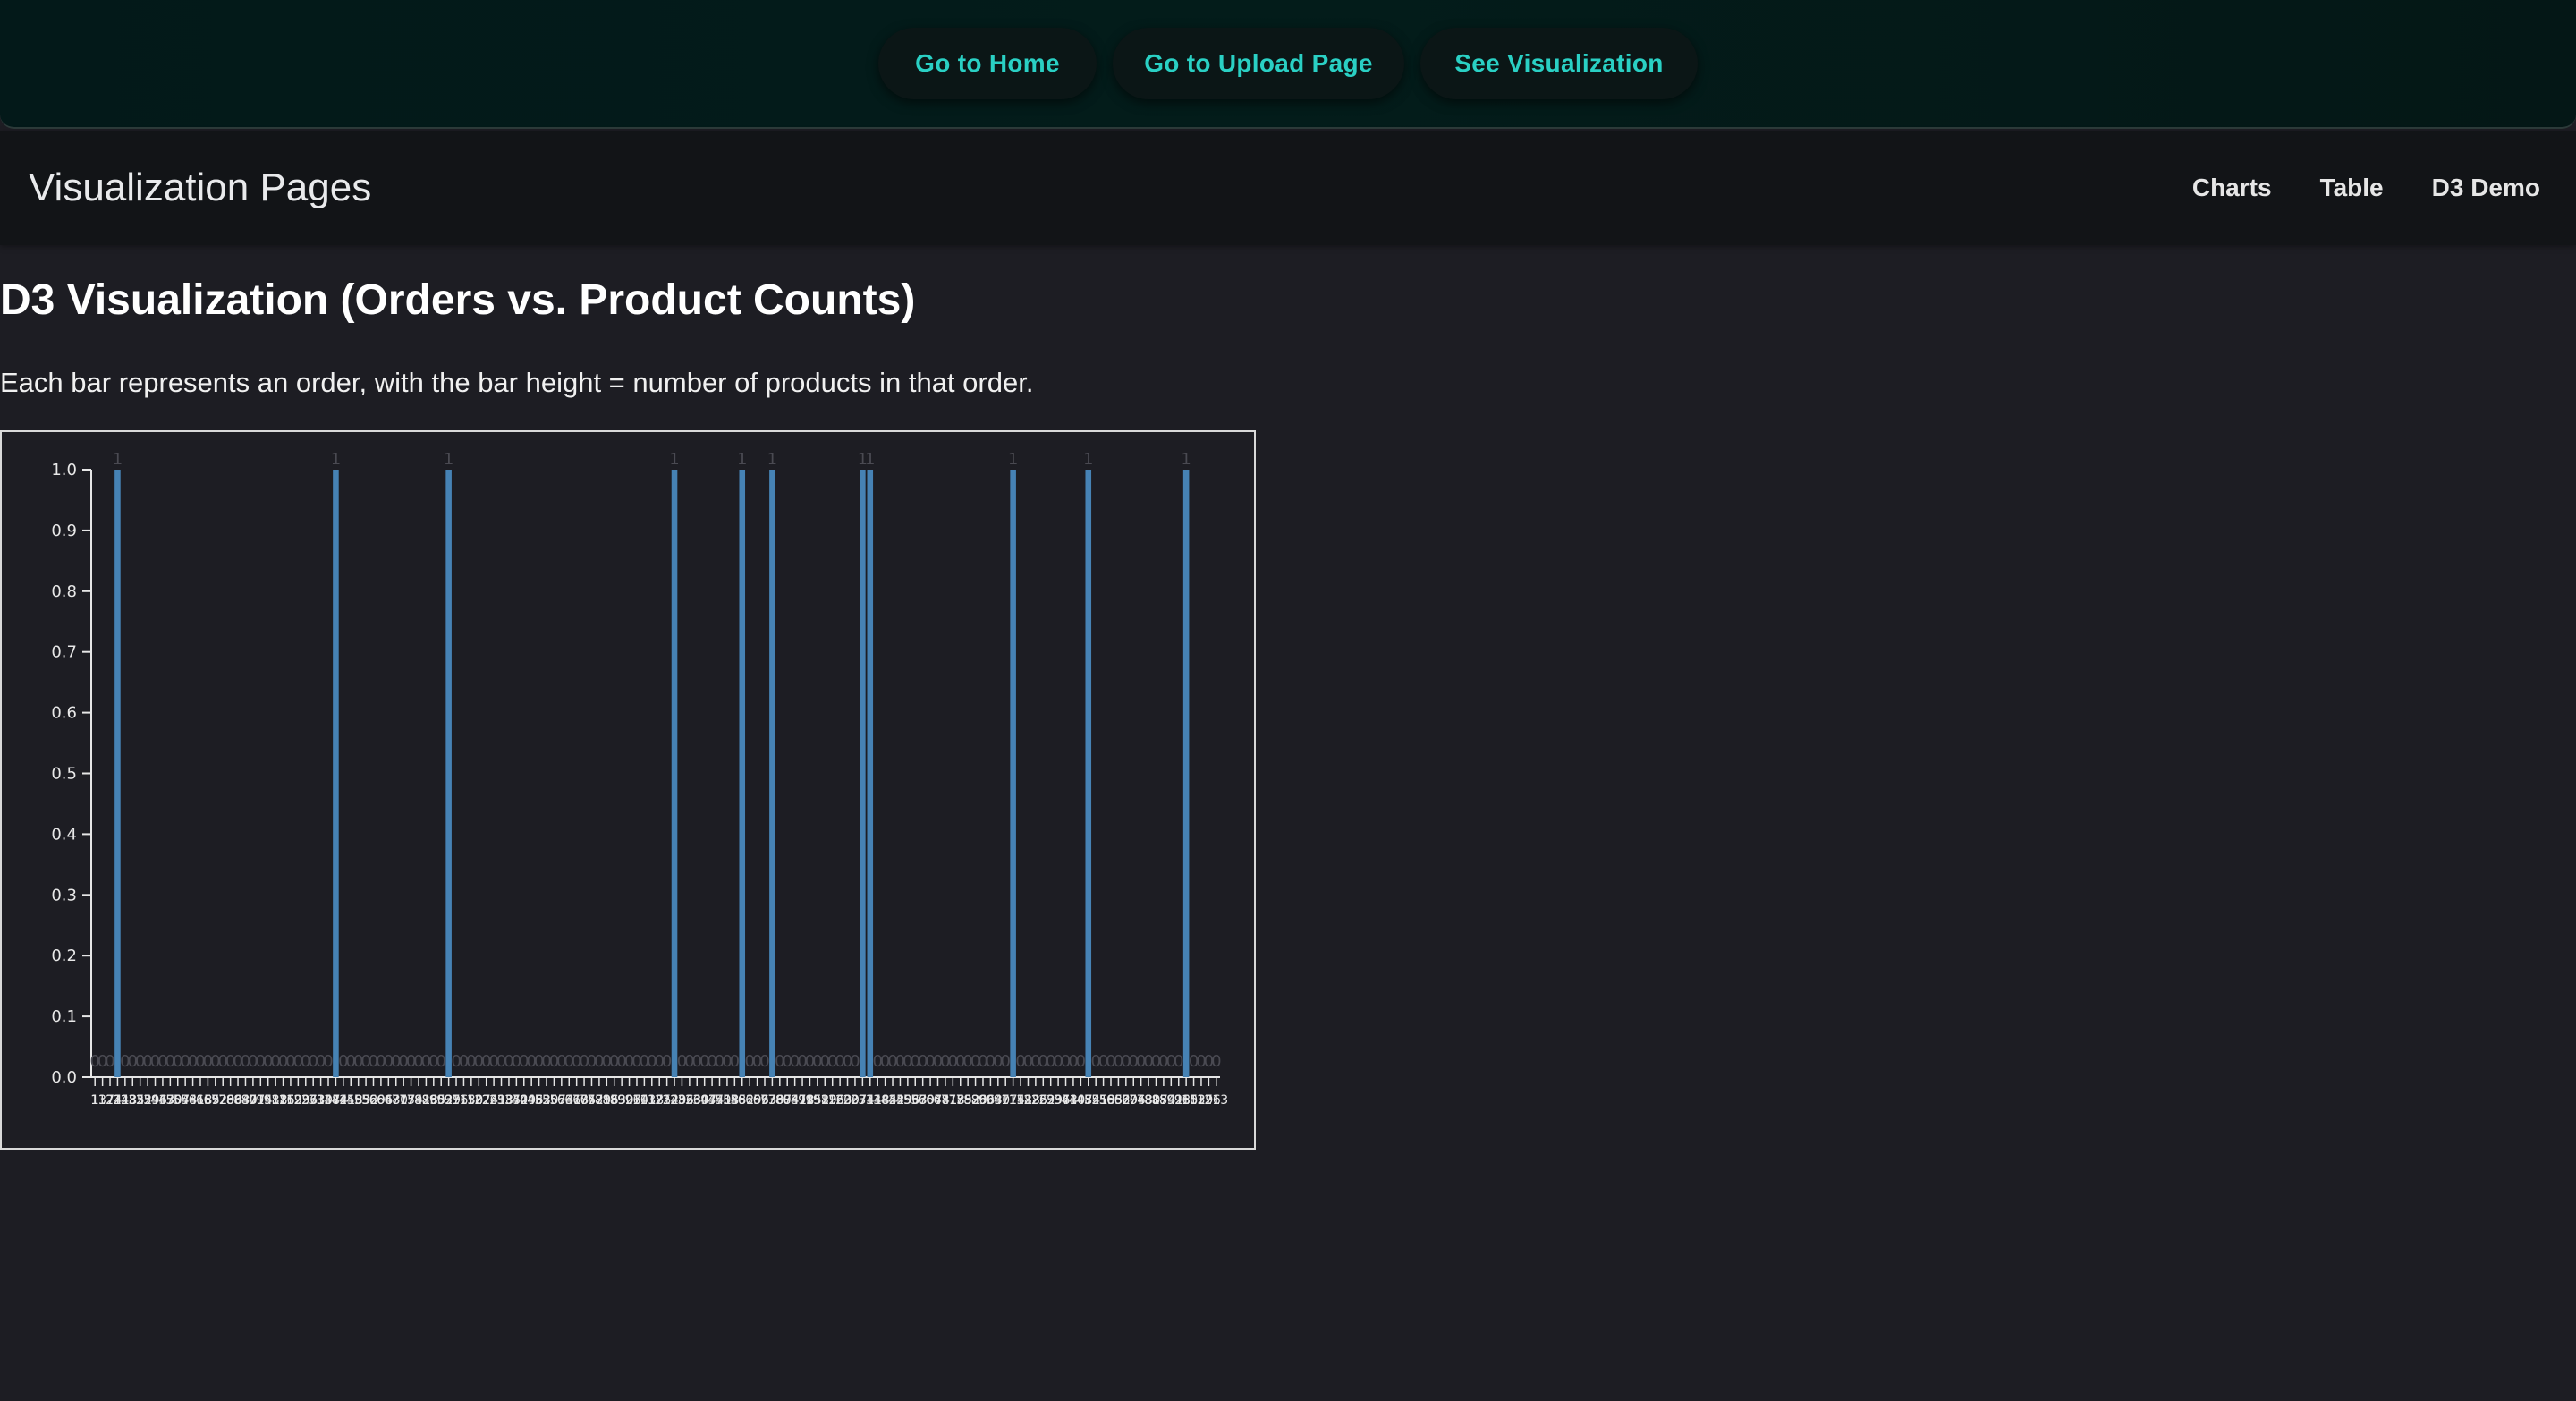  Describe the element at coordinates (1258, 64) in the screenshot. I see `go-to-upload-page-button: Go to Upload Page` at that location.